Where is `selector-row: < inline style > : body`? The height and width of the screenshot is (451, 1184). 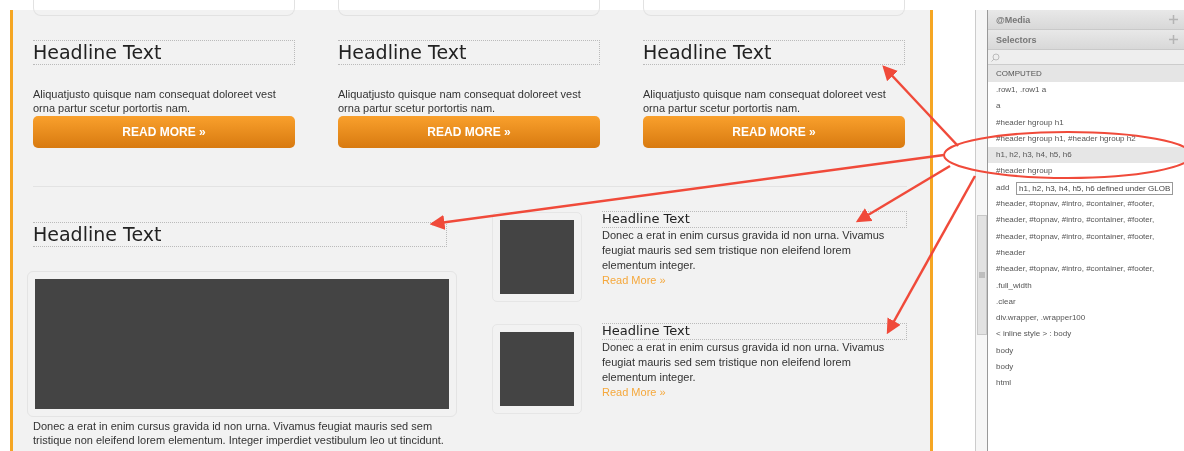 selector-row: < inline style > : body is located at coordinates (1031, 334).